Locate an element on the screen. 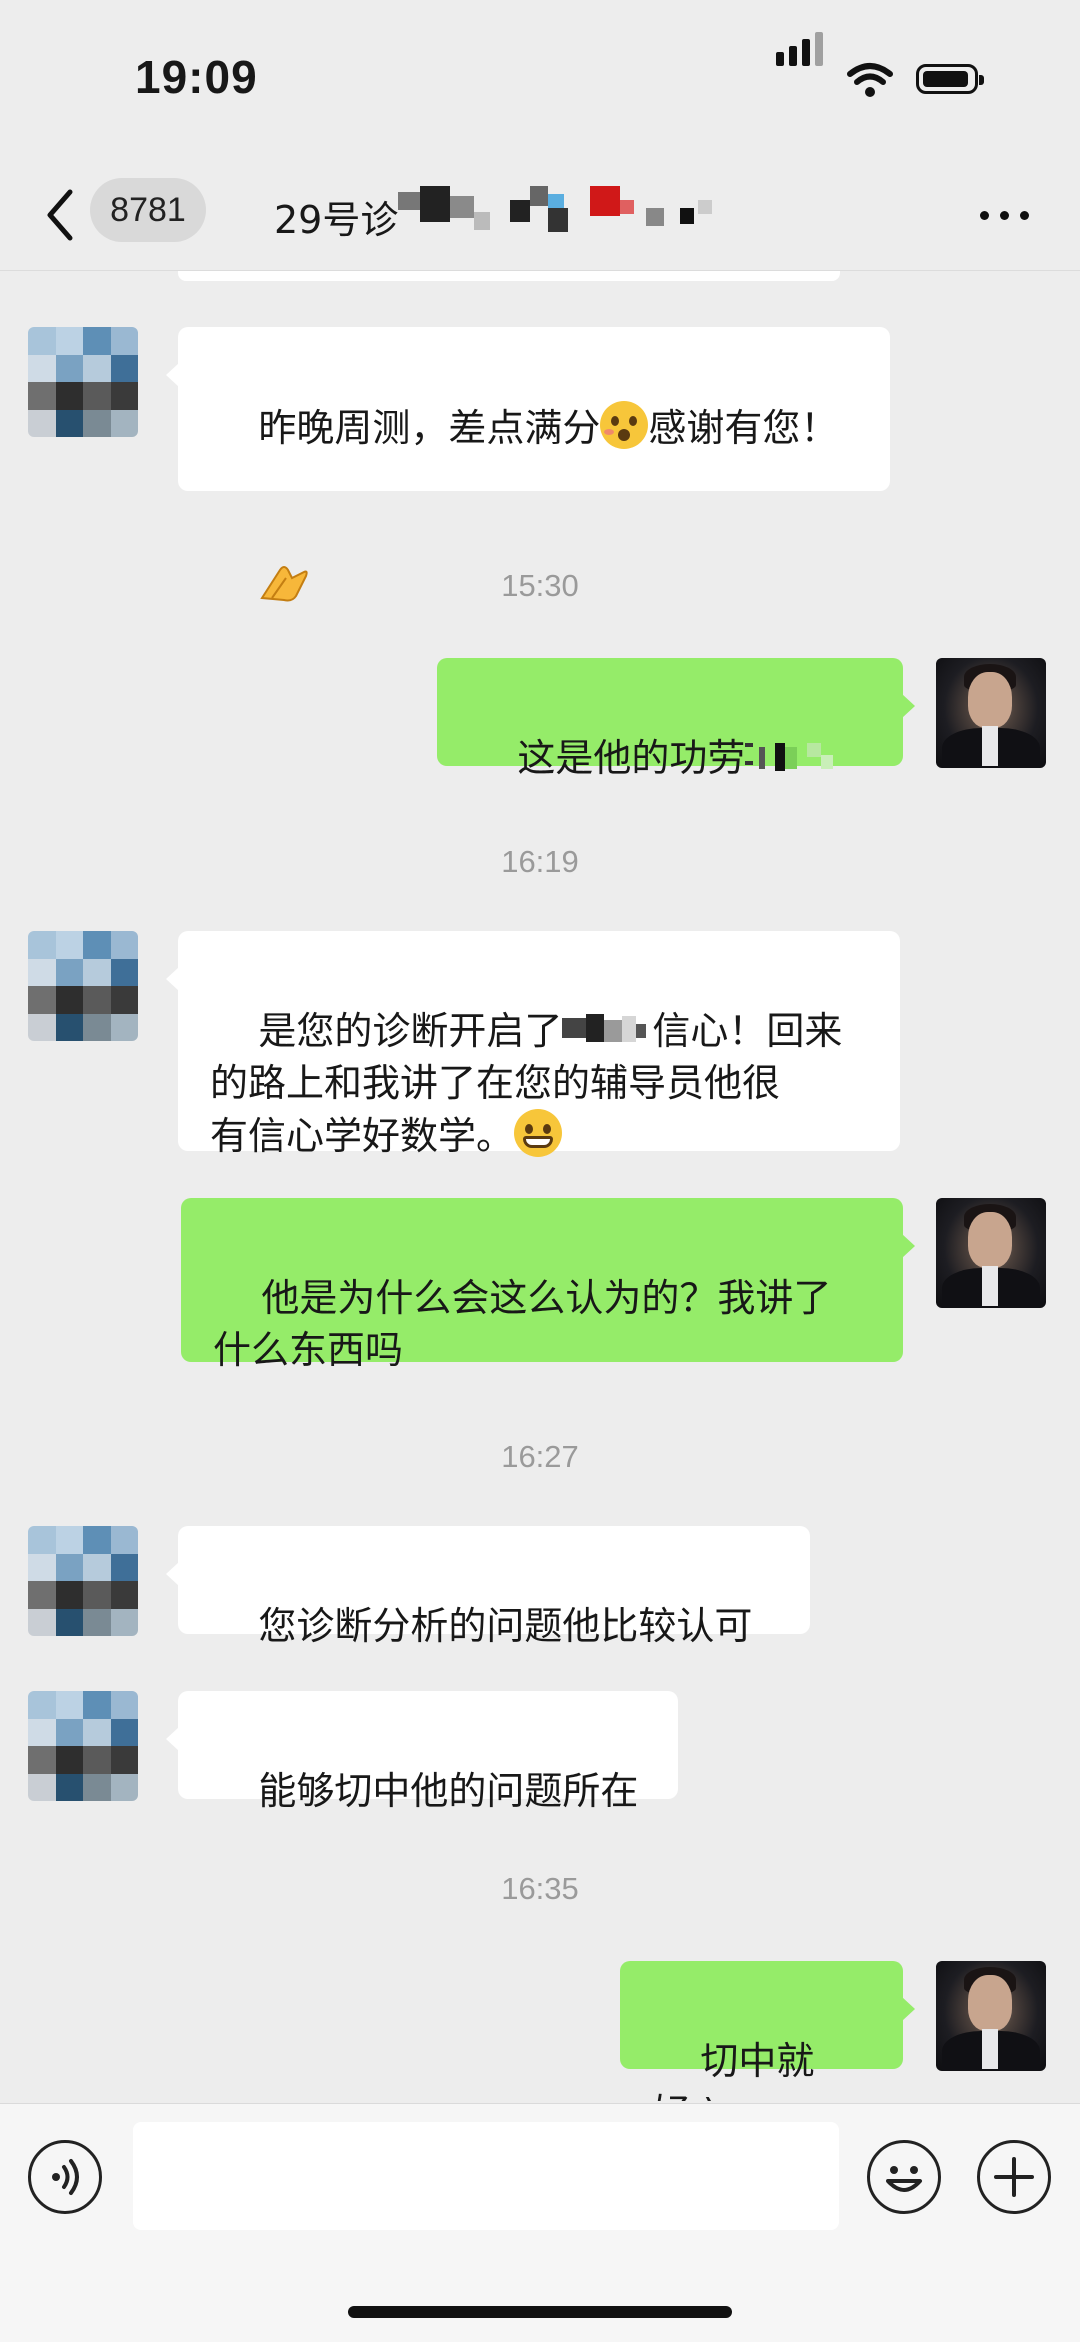  message-text: 能够切中他的问题所在 is located at coordinates (448, 1791).